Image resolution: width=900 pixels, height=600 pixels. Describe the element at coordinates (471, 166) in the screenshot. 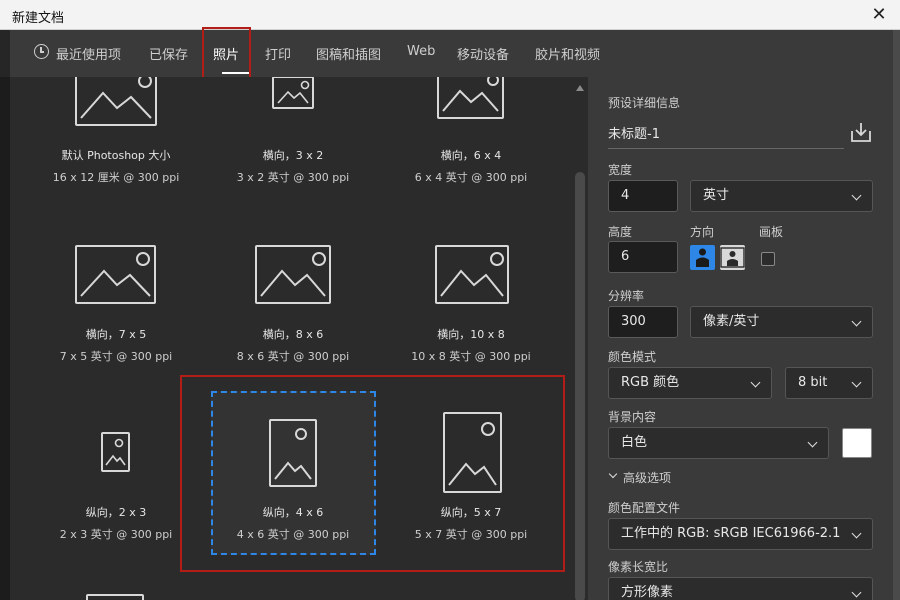

I see `preset-card: 横向，6 x 4 6 x 4 英寸 @ 300 ppi` at that location.